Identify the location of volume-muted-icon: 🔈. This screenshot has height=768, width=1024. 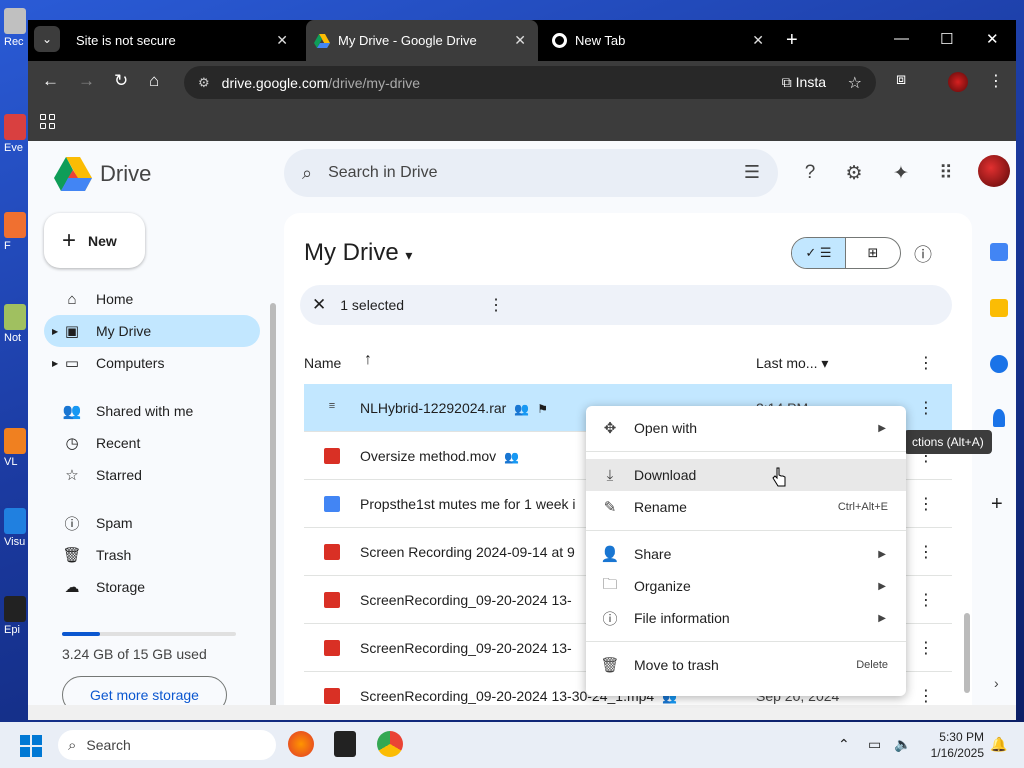
(902, 744).